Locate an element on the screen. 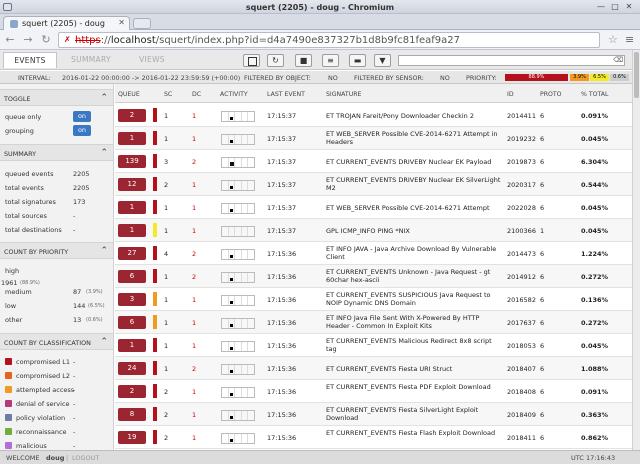 The width and height of the screenshot is (640, 464). col-dc: DC is located at coordinates (196, 94).